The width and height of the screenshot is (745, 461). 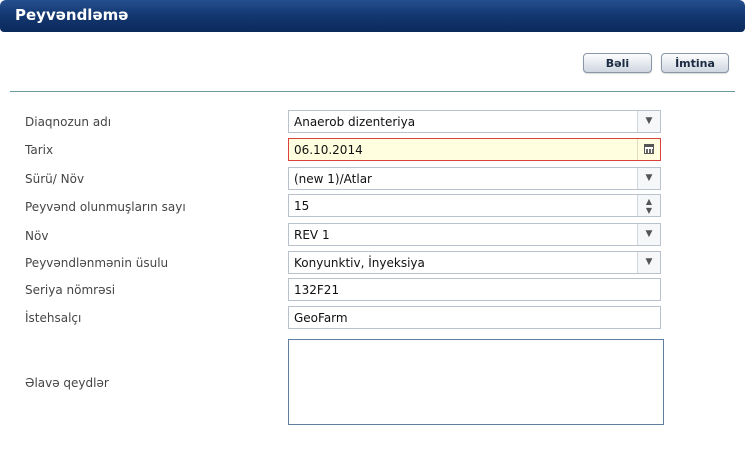 What do you see at coordinates (317, 290) in the screenshot?
I see `serial-value: 132F21` at bounding box center [317, 290].